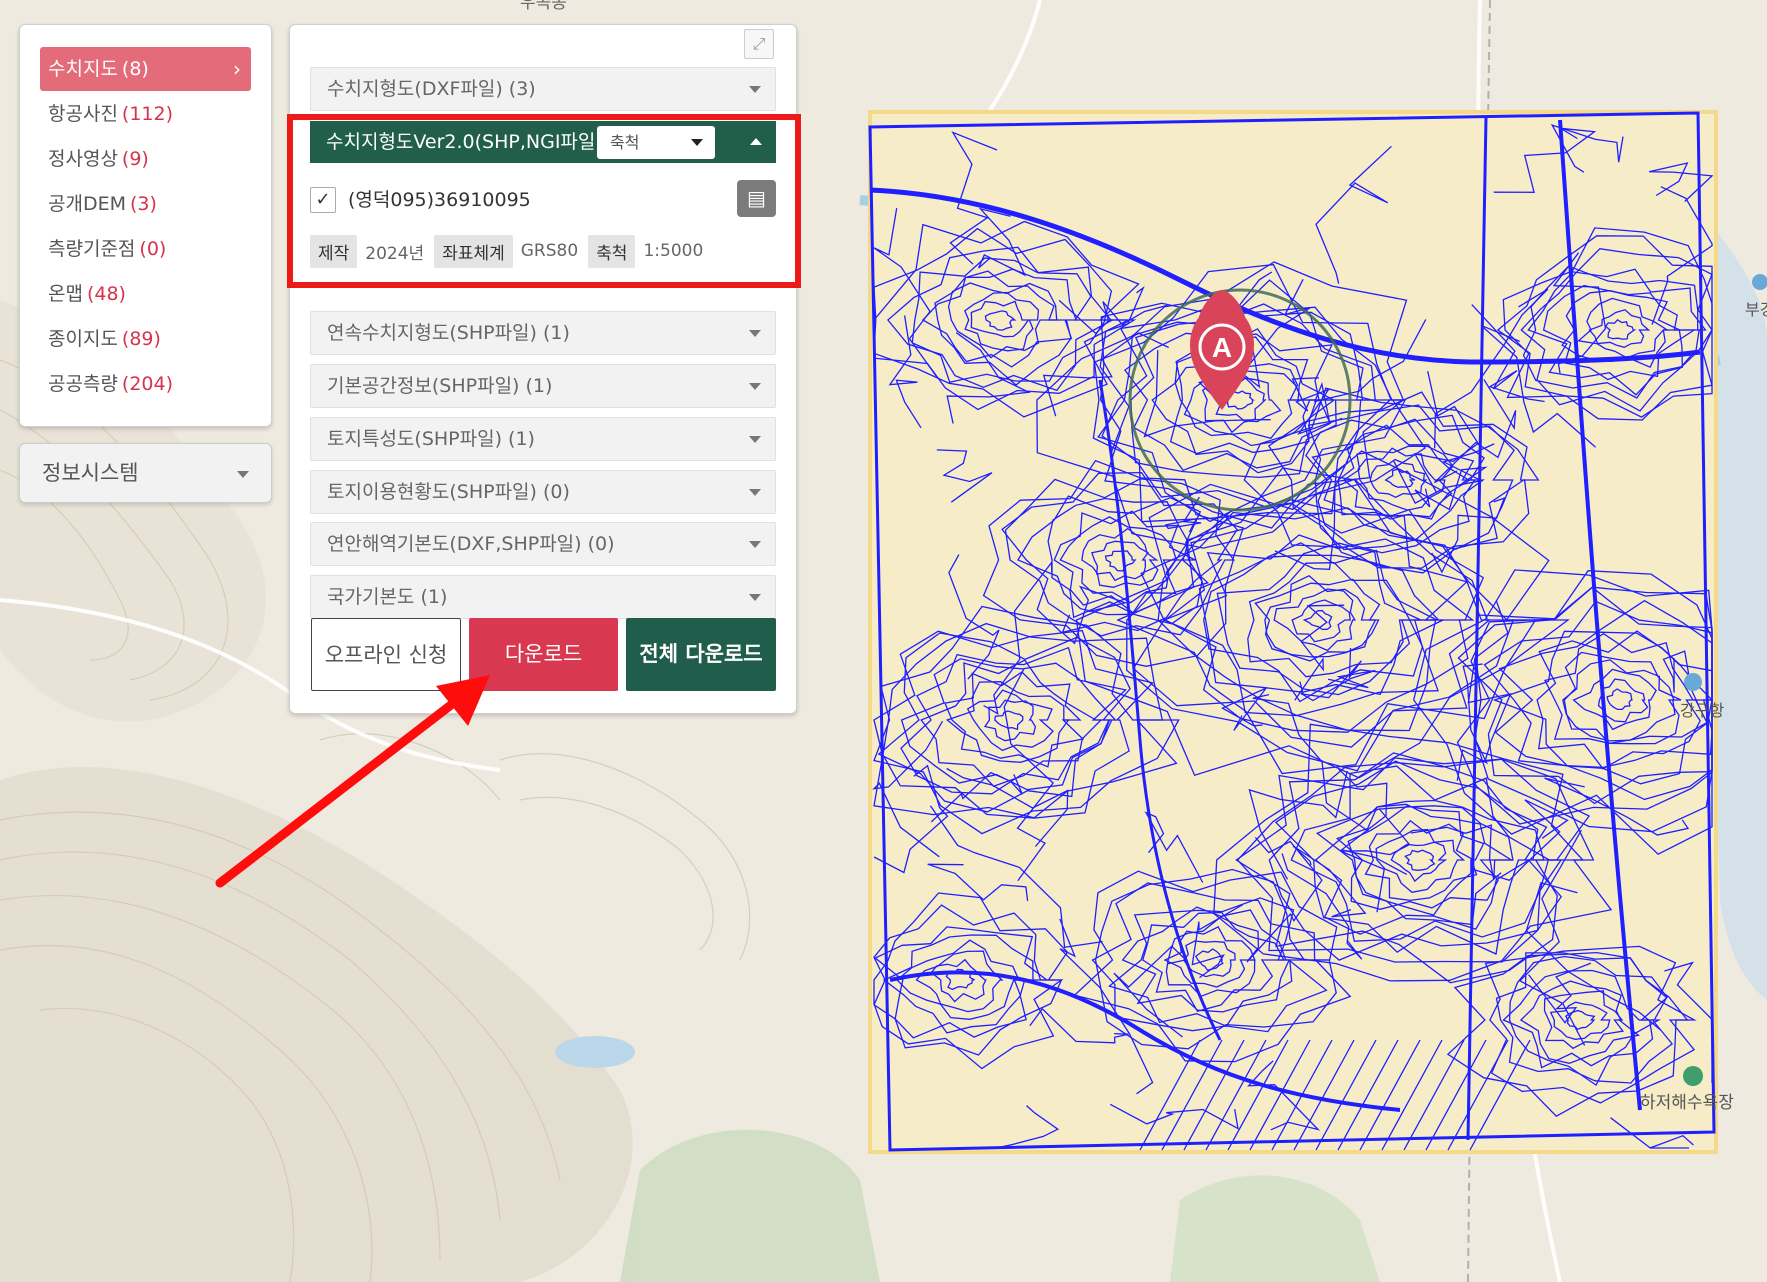 The width and height of the screenshot is (1767, 1282). What do you see at coordinates (83, 339) in the screenshot?
I see `category-label: 종이지도` at bounding box center [83, 339].